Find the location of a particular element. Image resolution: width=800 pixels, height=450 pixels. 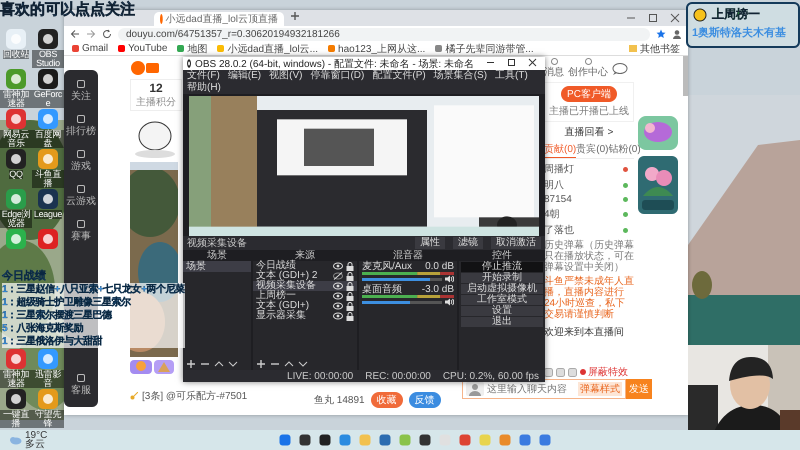

icon-label: 一键直播 is located at coordinates (16, 419).